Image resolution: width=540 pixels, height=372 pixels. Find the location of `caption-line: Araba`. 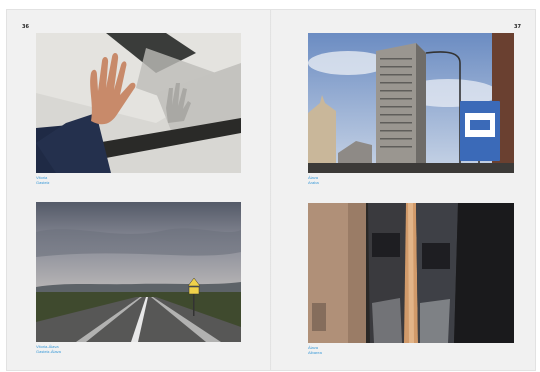

caption-line: Araba is located at coordinates (313, 182).